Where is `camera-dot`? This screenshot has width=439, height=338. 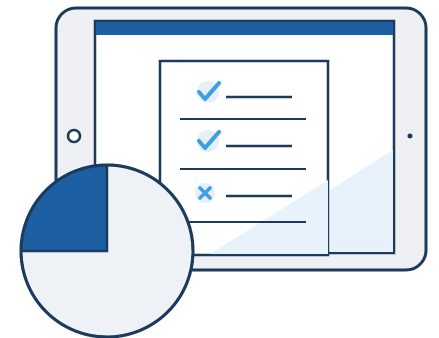
camera-dot is located at coordinates (410, 136).